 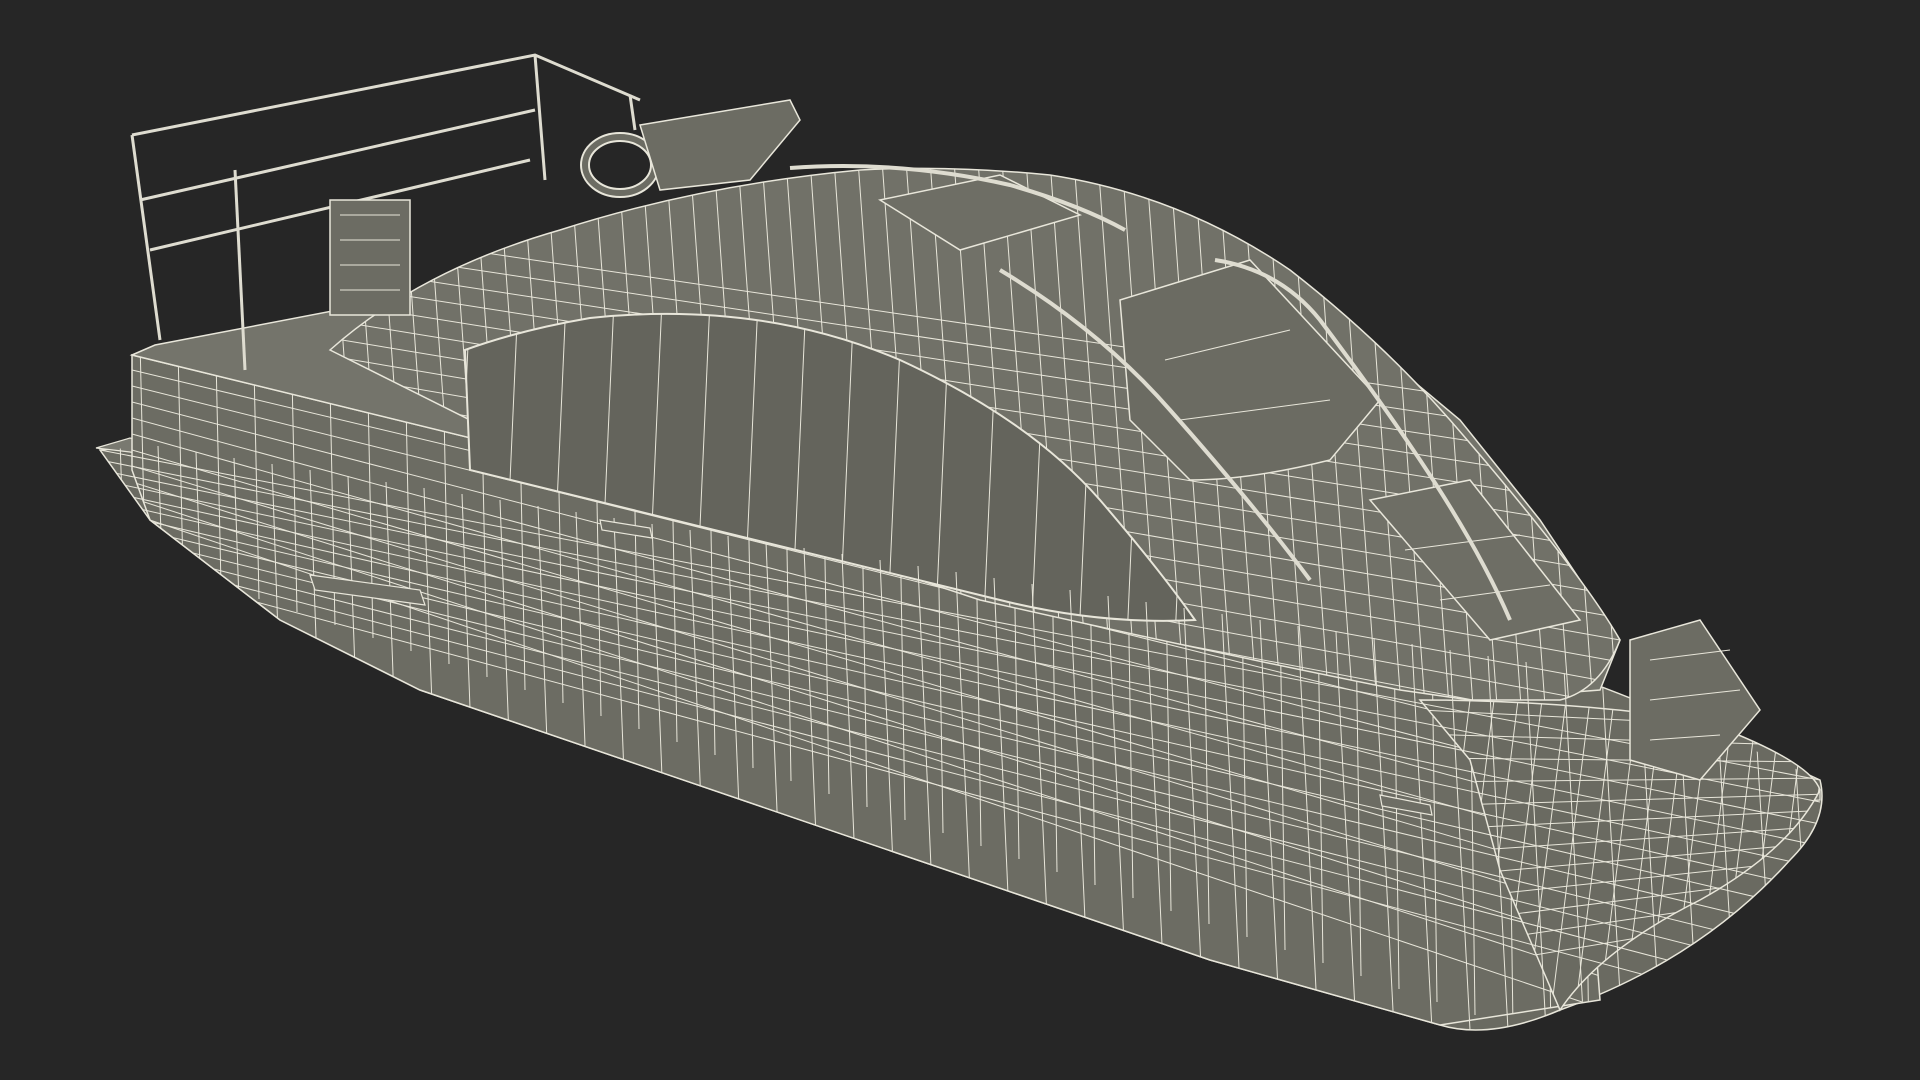 I want to click on life-ring, so click(x=620, y=165).